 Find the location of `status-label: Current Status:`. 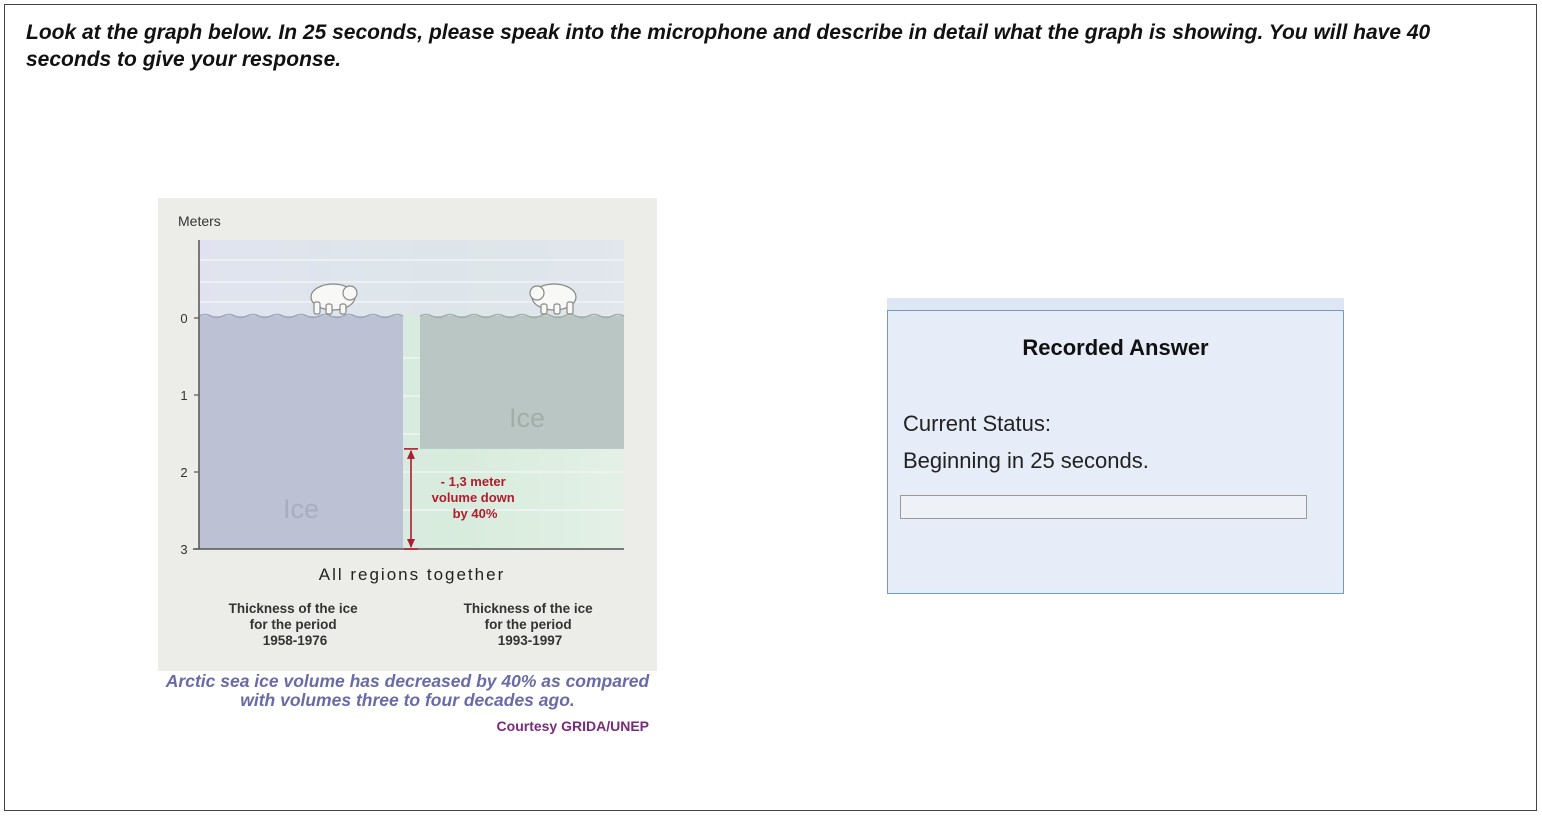

status-label: Current Status: is located at coordinates (977, 423).